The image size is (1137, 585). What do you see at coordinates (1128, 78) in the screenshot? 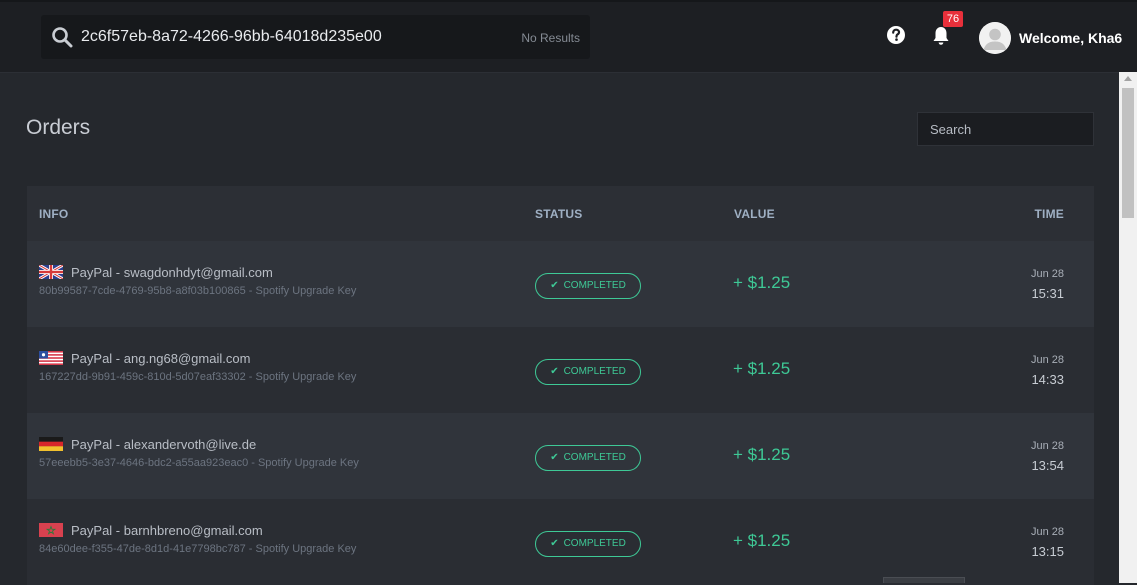
I see `scroll-up-arrow-icon` at bounding box center [1128, 78].